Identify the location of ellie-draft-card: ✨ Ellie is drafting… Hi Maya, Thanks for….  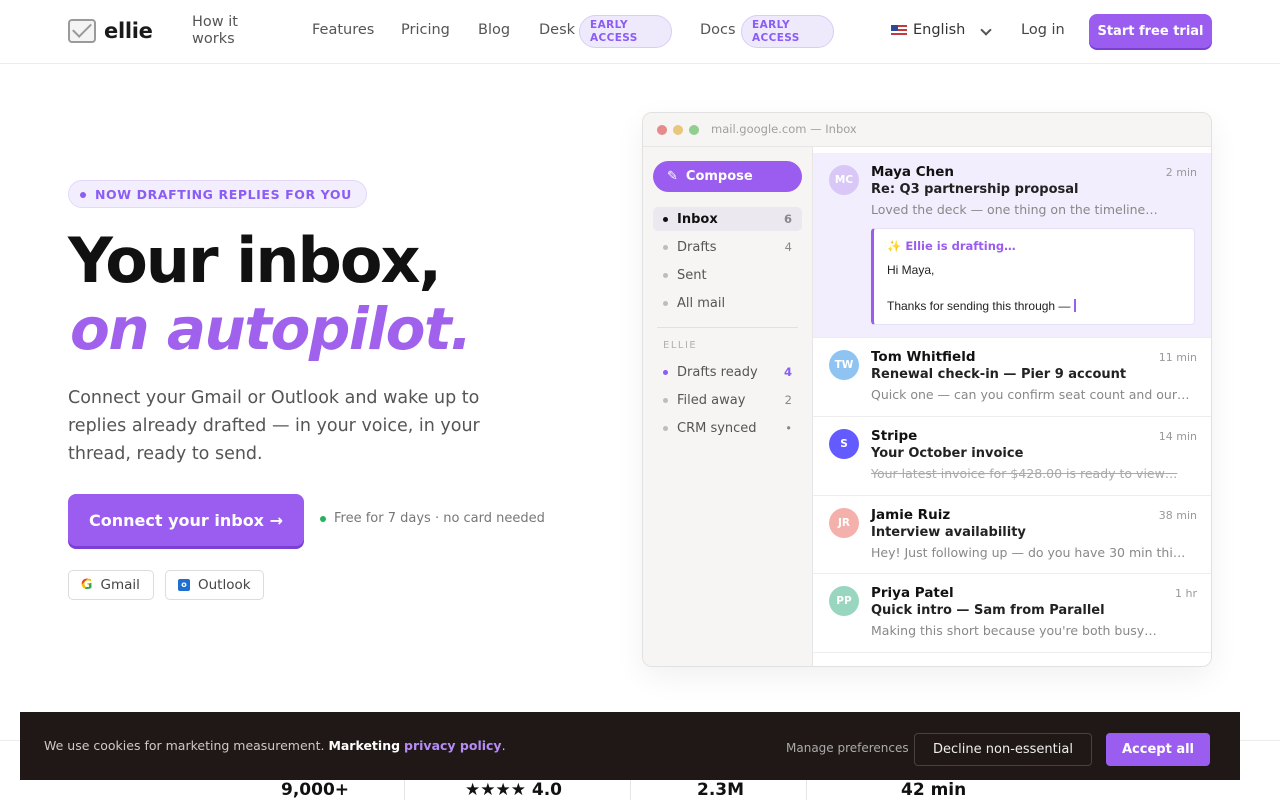
(1033, 276).